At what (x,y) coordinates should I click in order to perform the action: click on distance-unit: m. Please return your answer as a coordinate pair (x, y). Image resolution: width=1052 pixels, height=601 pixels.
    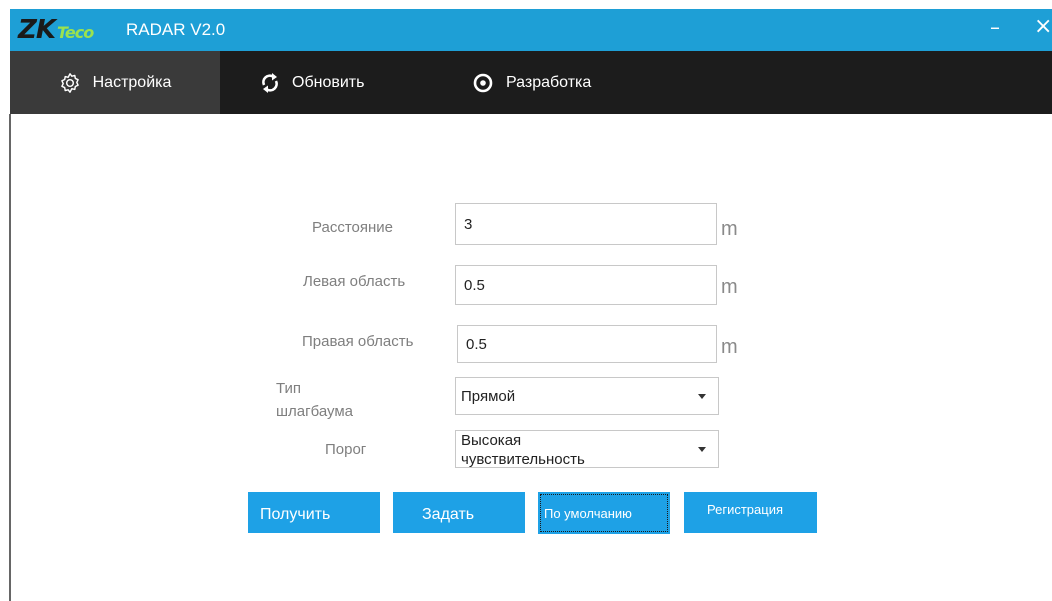
    Looking at the image, I should click on (729, 229).